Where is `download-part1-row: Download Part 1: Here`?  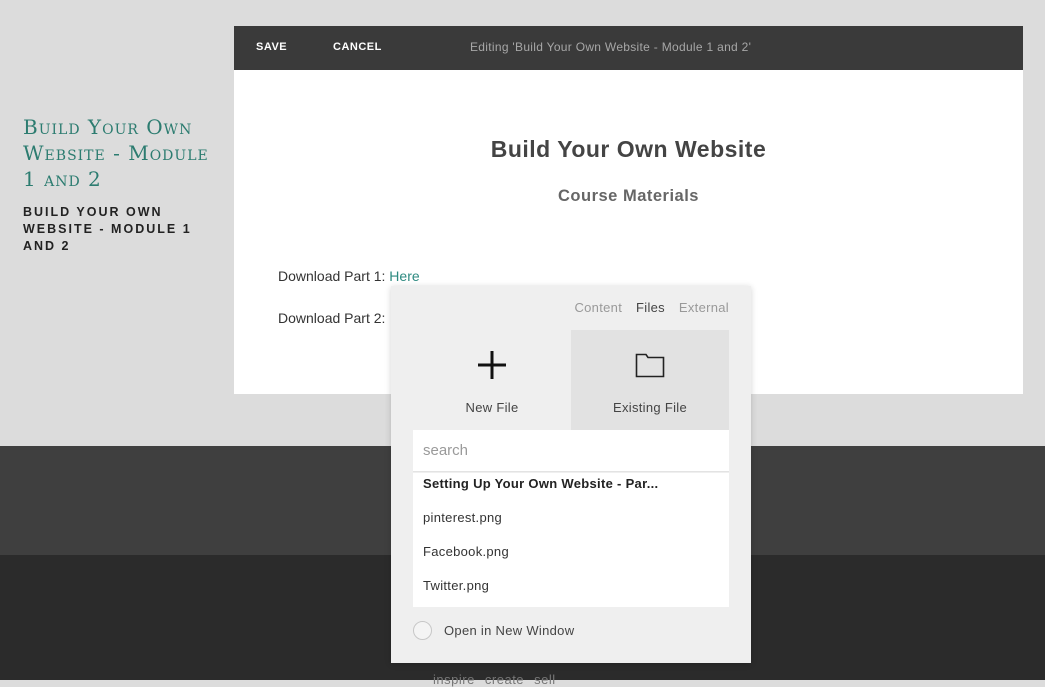
download-part1-row: Download Part 1: Here is located at coordinates (349, 276).